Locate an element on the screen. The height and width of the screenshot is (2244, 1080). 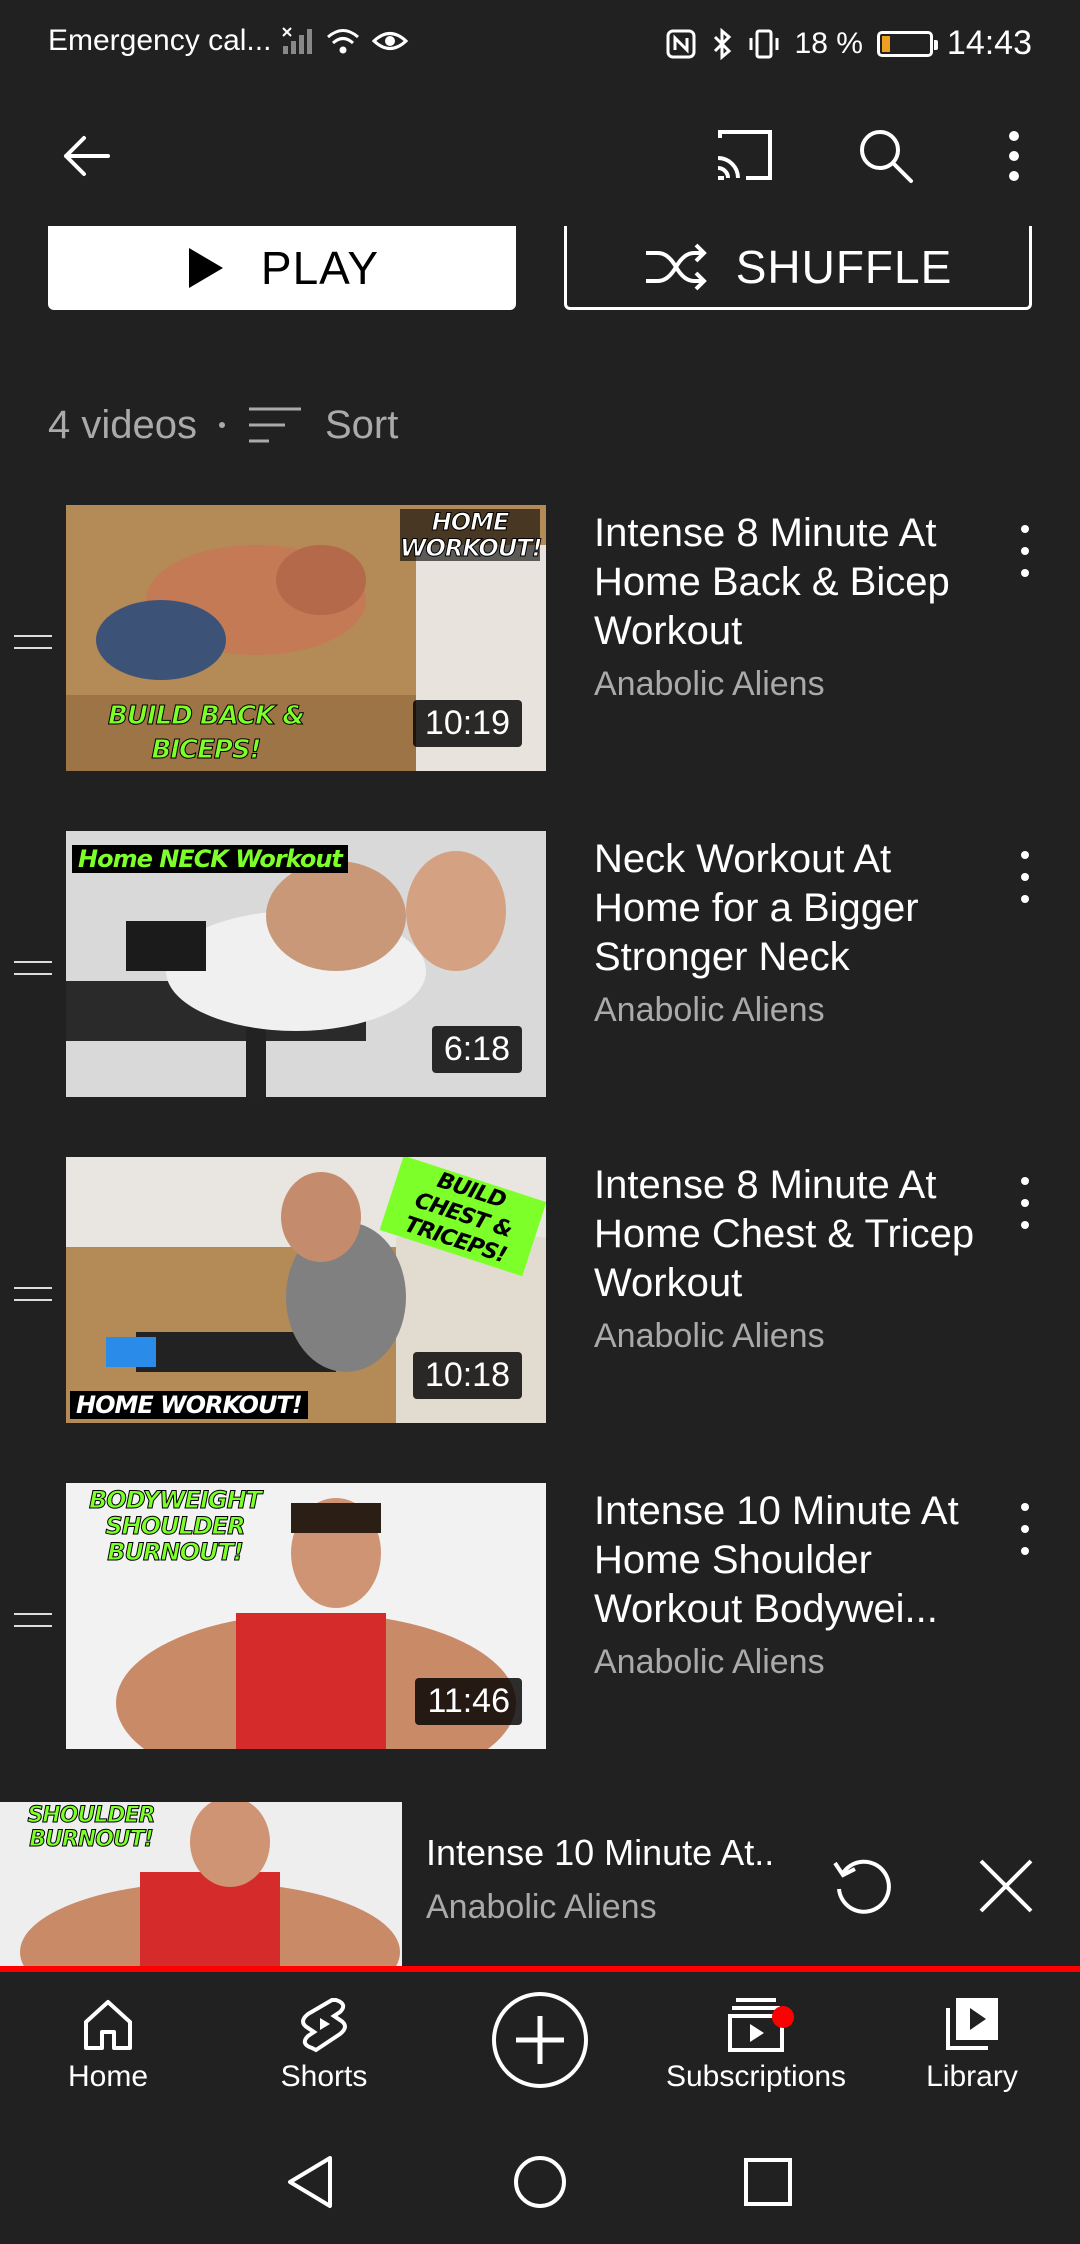
more-vert-icon is located at coordinates (1014, 156).